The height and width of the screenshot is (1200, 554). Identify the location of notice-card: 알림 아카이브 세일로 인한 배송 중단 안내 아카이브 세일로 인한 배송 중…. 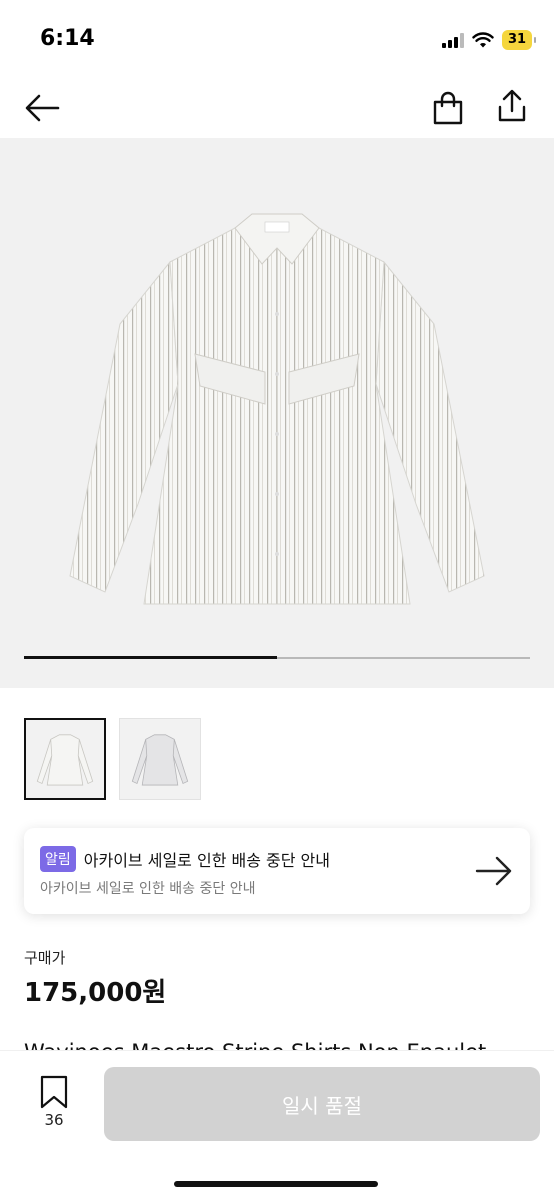
(277, 871).